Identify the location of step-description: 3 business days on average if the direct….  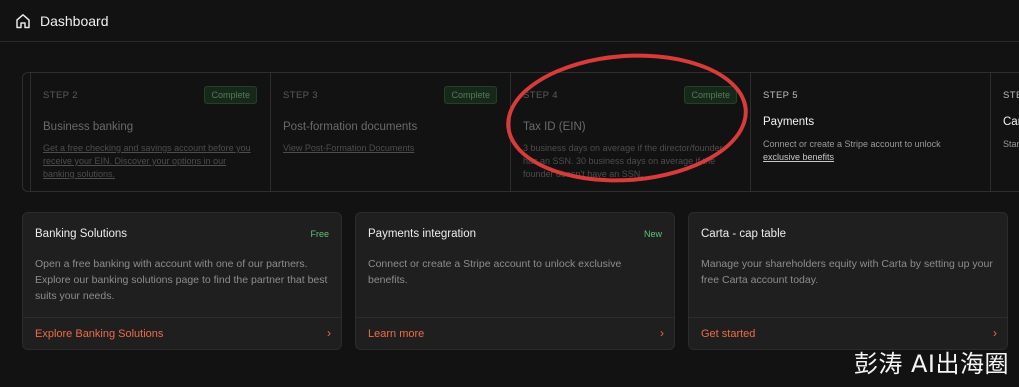
(623, 161).